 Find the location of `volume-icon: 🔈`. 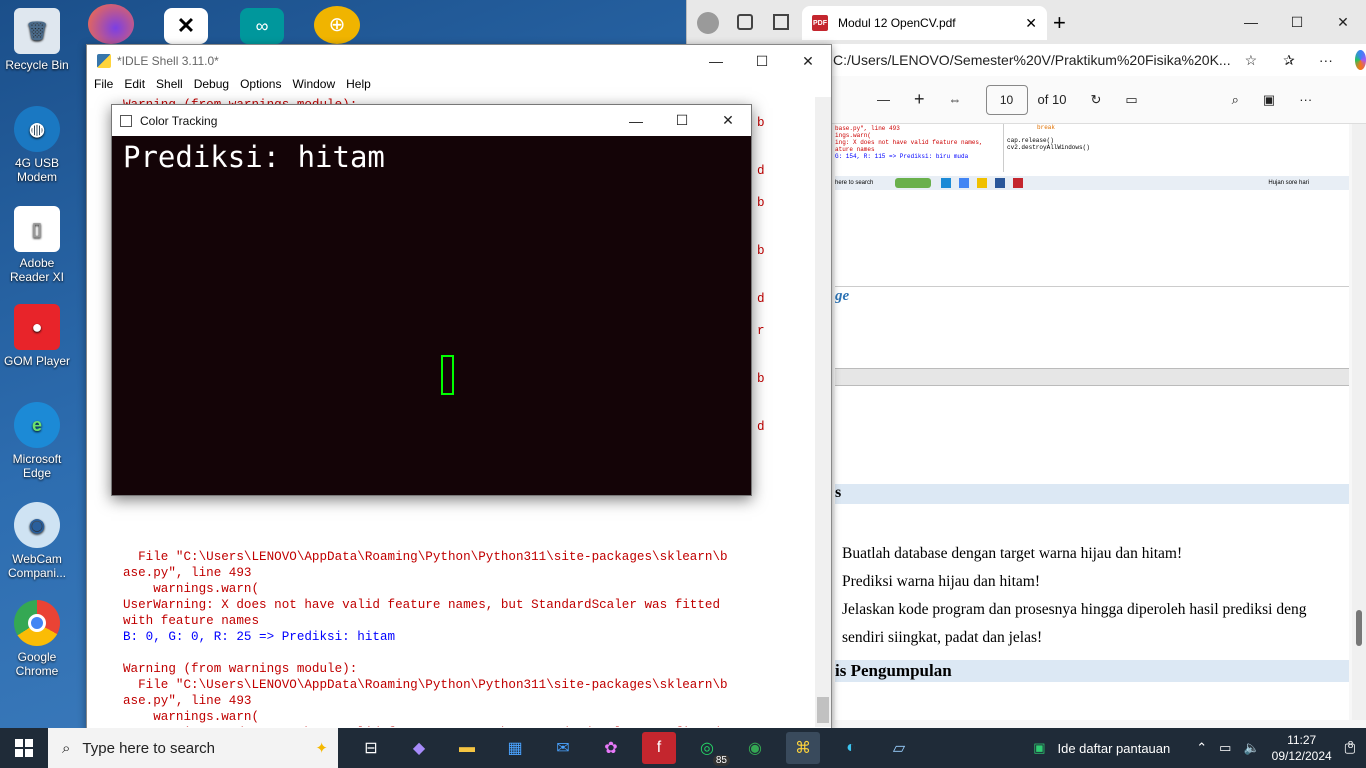

volume-icon: 🔈 is located at coordinates (1251, 748).